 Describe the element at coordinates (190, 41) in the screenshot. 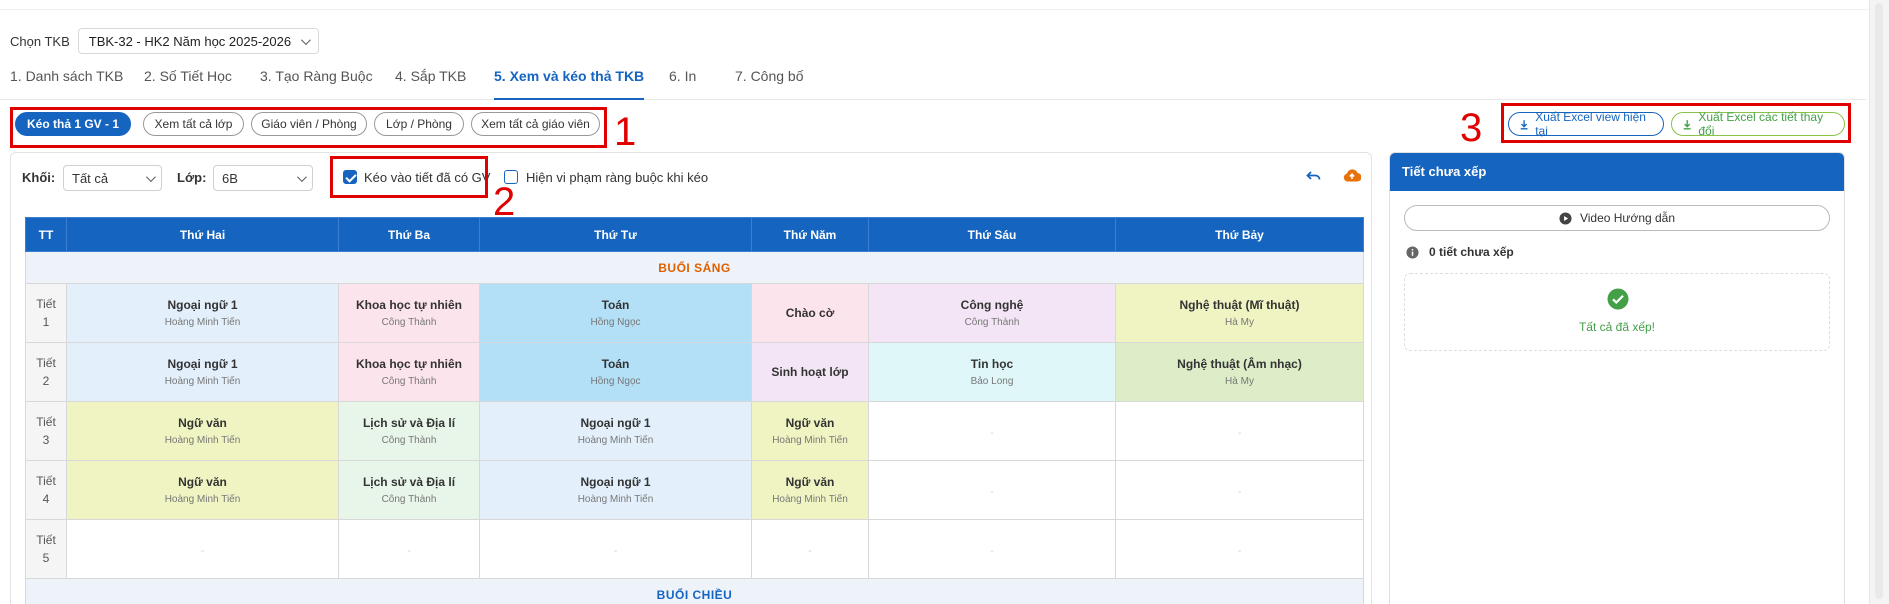

I see `tkb-select-value: TBK-32 - HK2 Năm học 2025-2026` at that location.